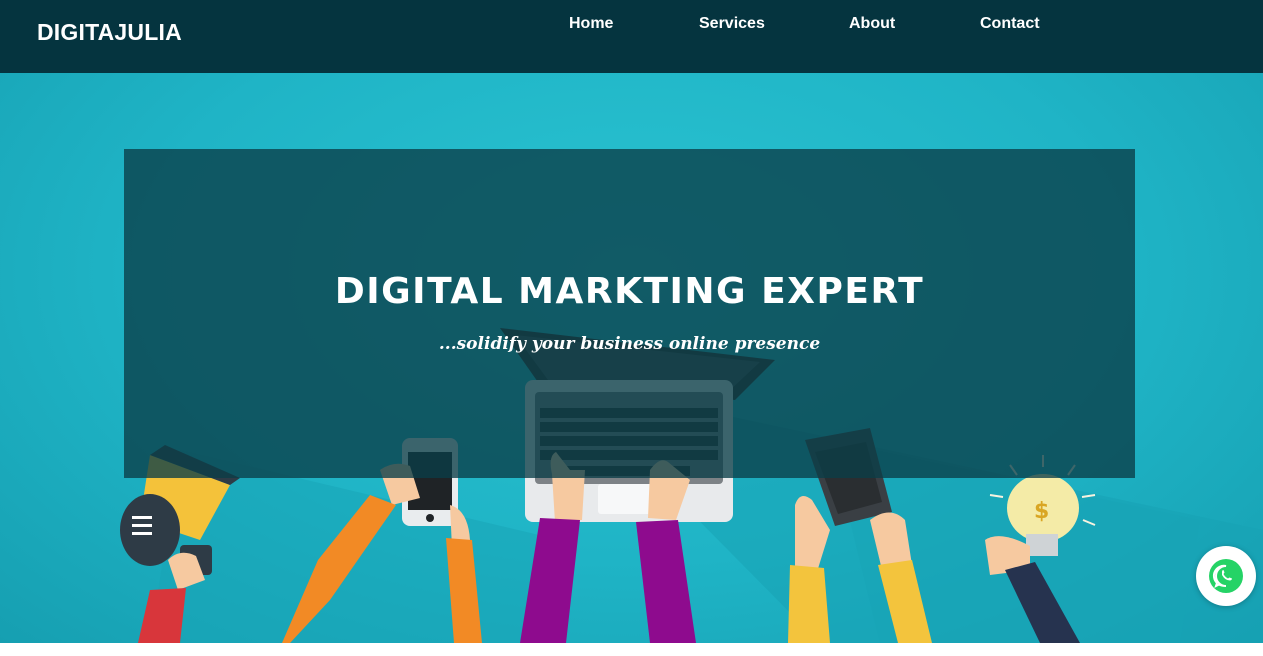 This screenshot has height=656, width=1263. Describe the element at coordinates (631, 36) in the screenshot. I see `navbar: DIGITAJULIA Home Services About Contact` at that location.